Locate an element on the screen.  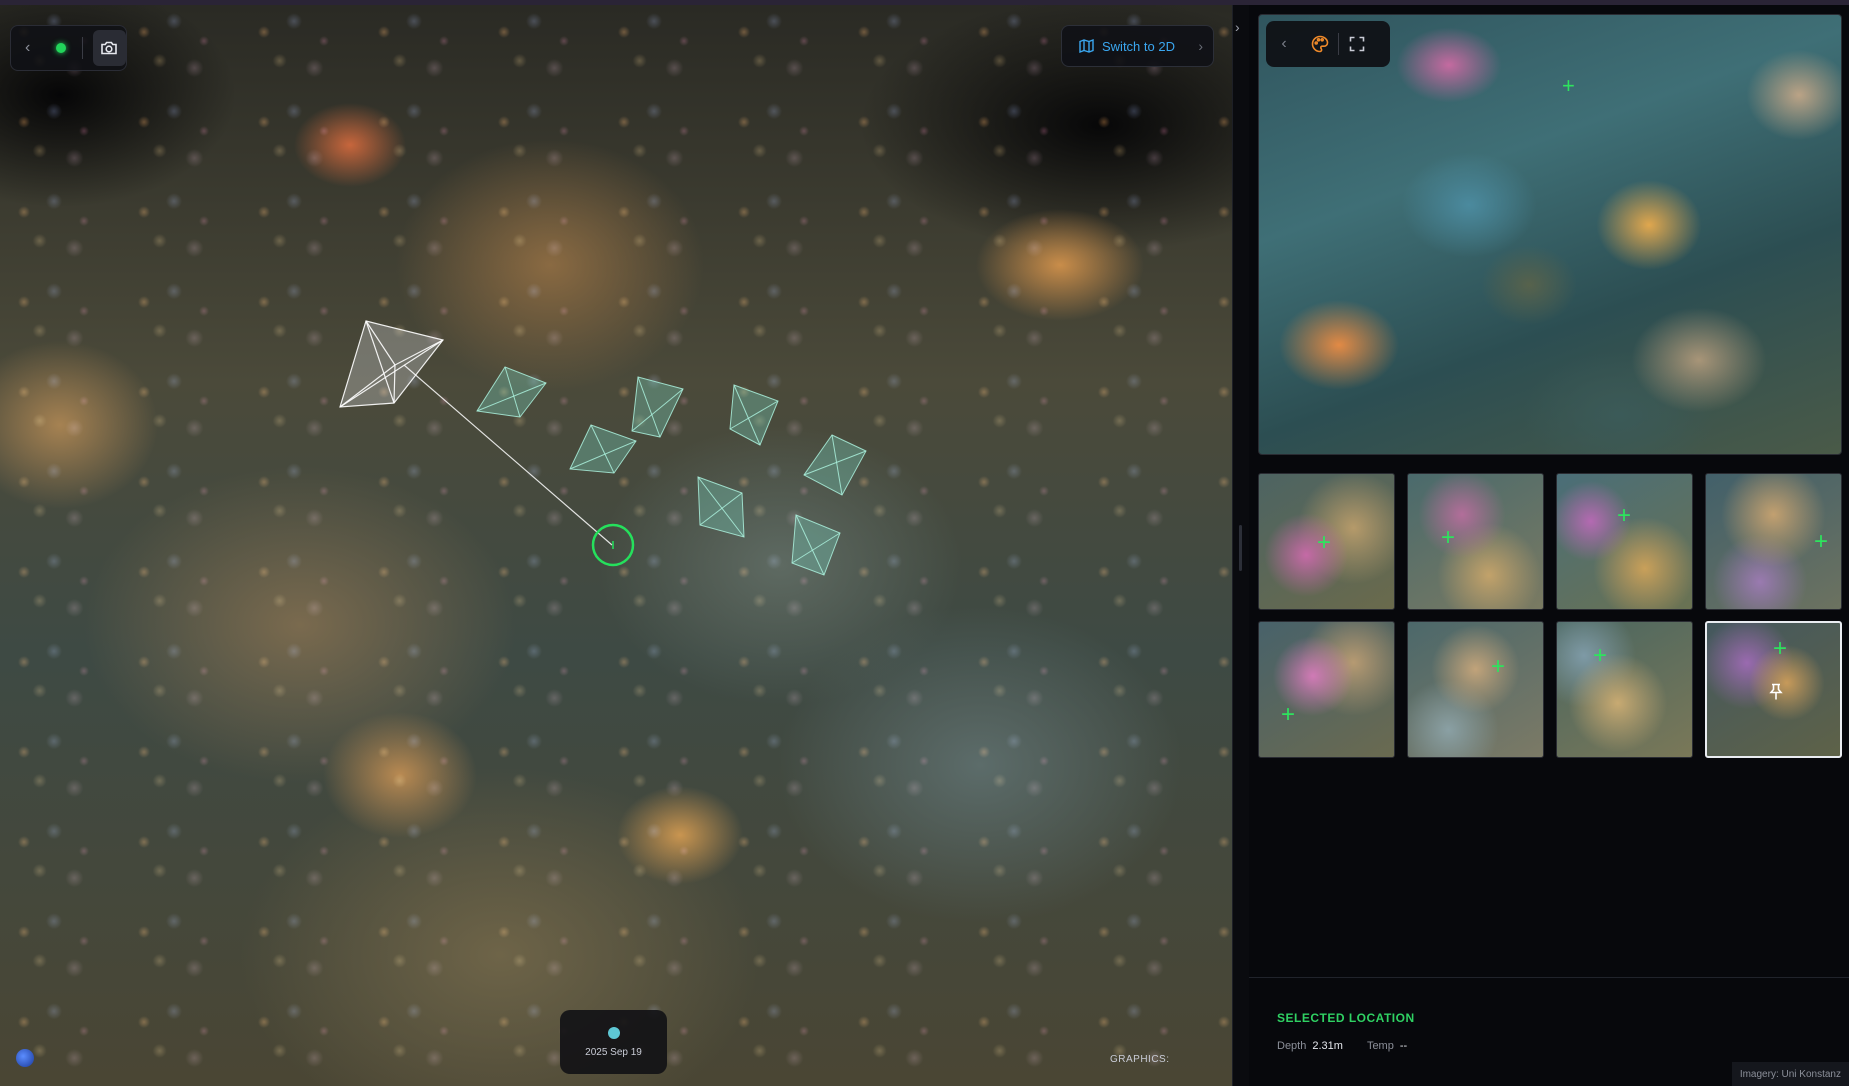
status-indicator is located at coordinates (60, 48).